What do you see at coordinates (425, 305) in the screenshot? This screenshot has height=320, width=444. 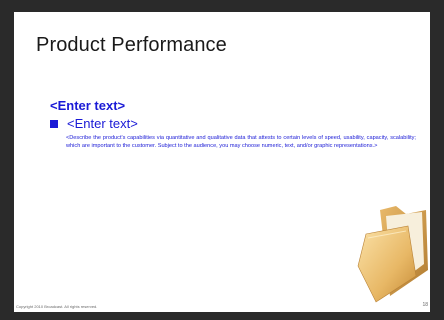 I see `page-number: 18` at bounding box center [425, 305].